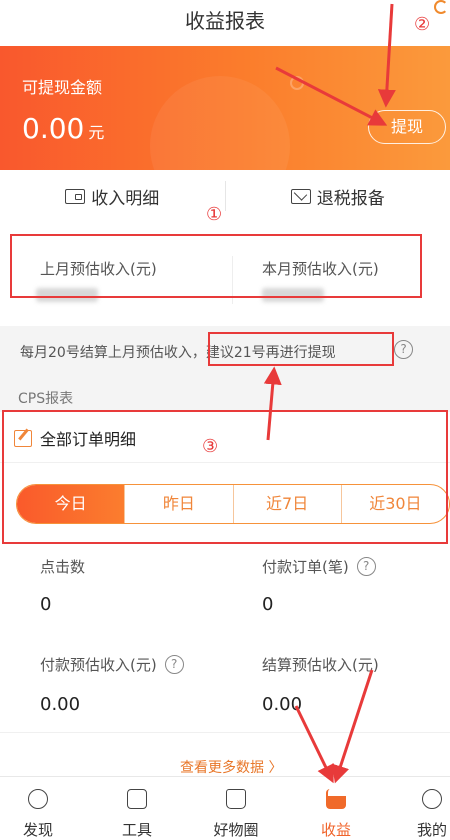 This screenshot has height=840, width=450. I want to click on wallet-icon, so click(75, 196).